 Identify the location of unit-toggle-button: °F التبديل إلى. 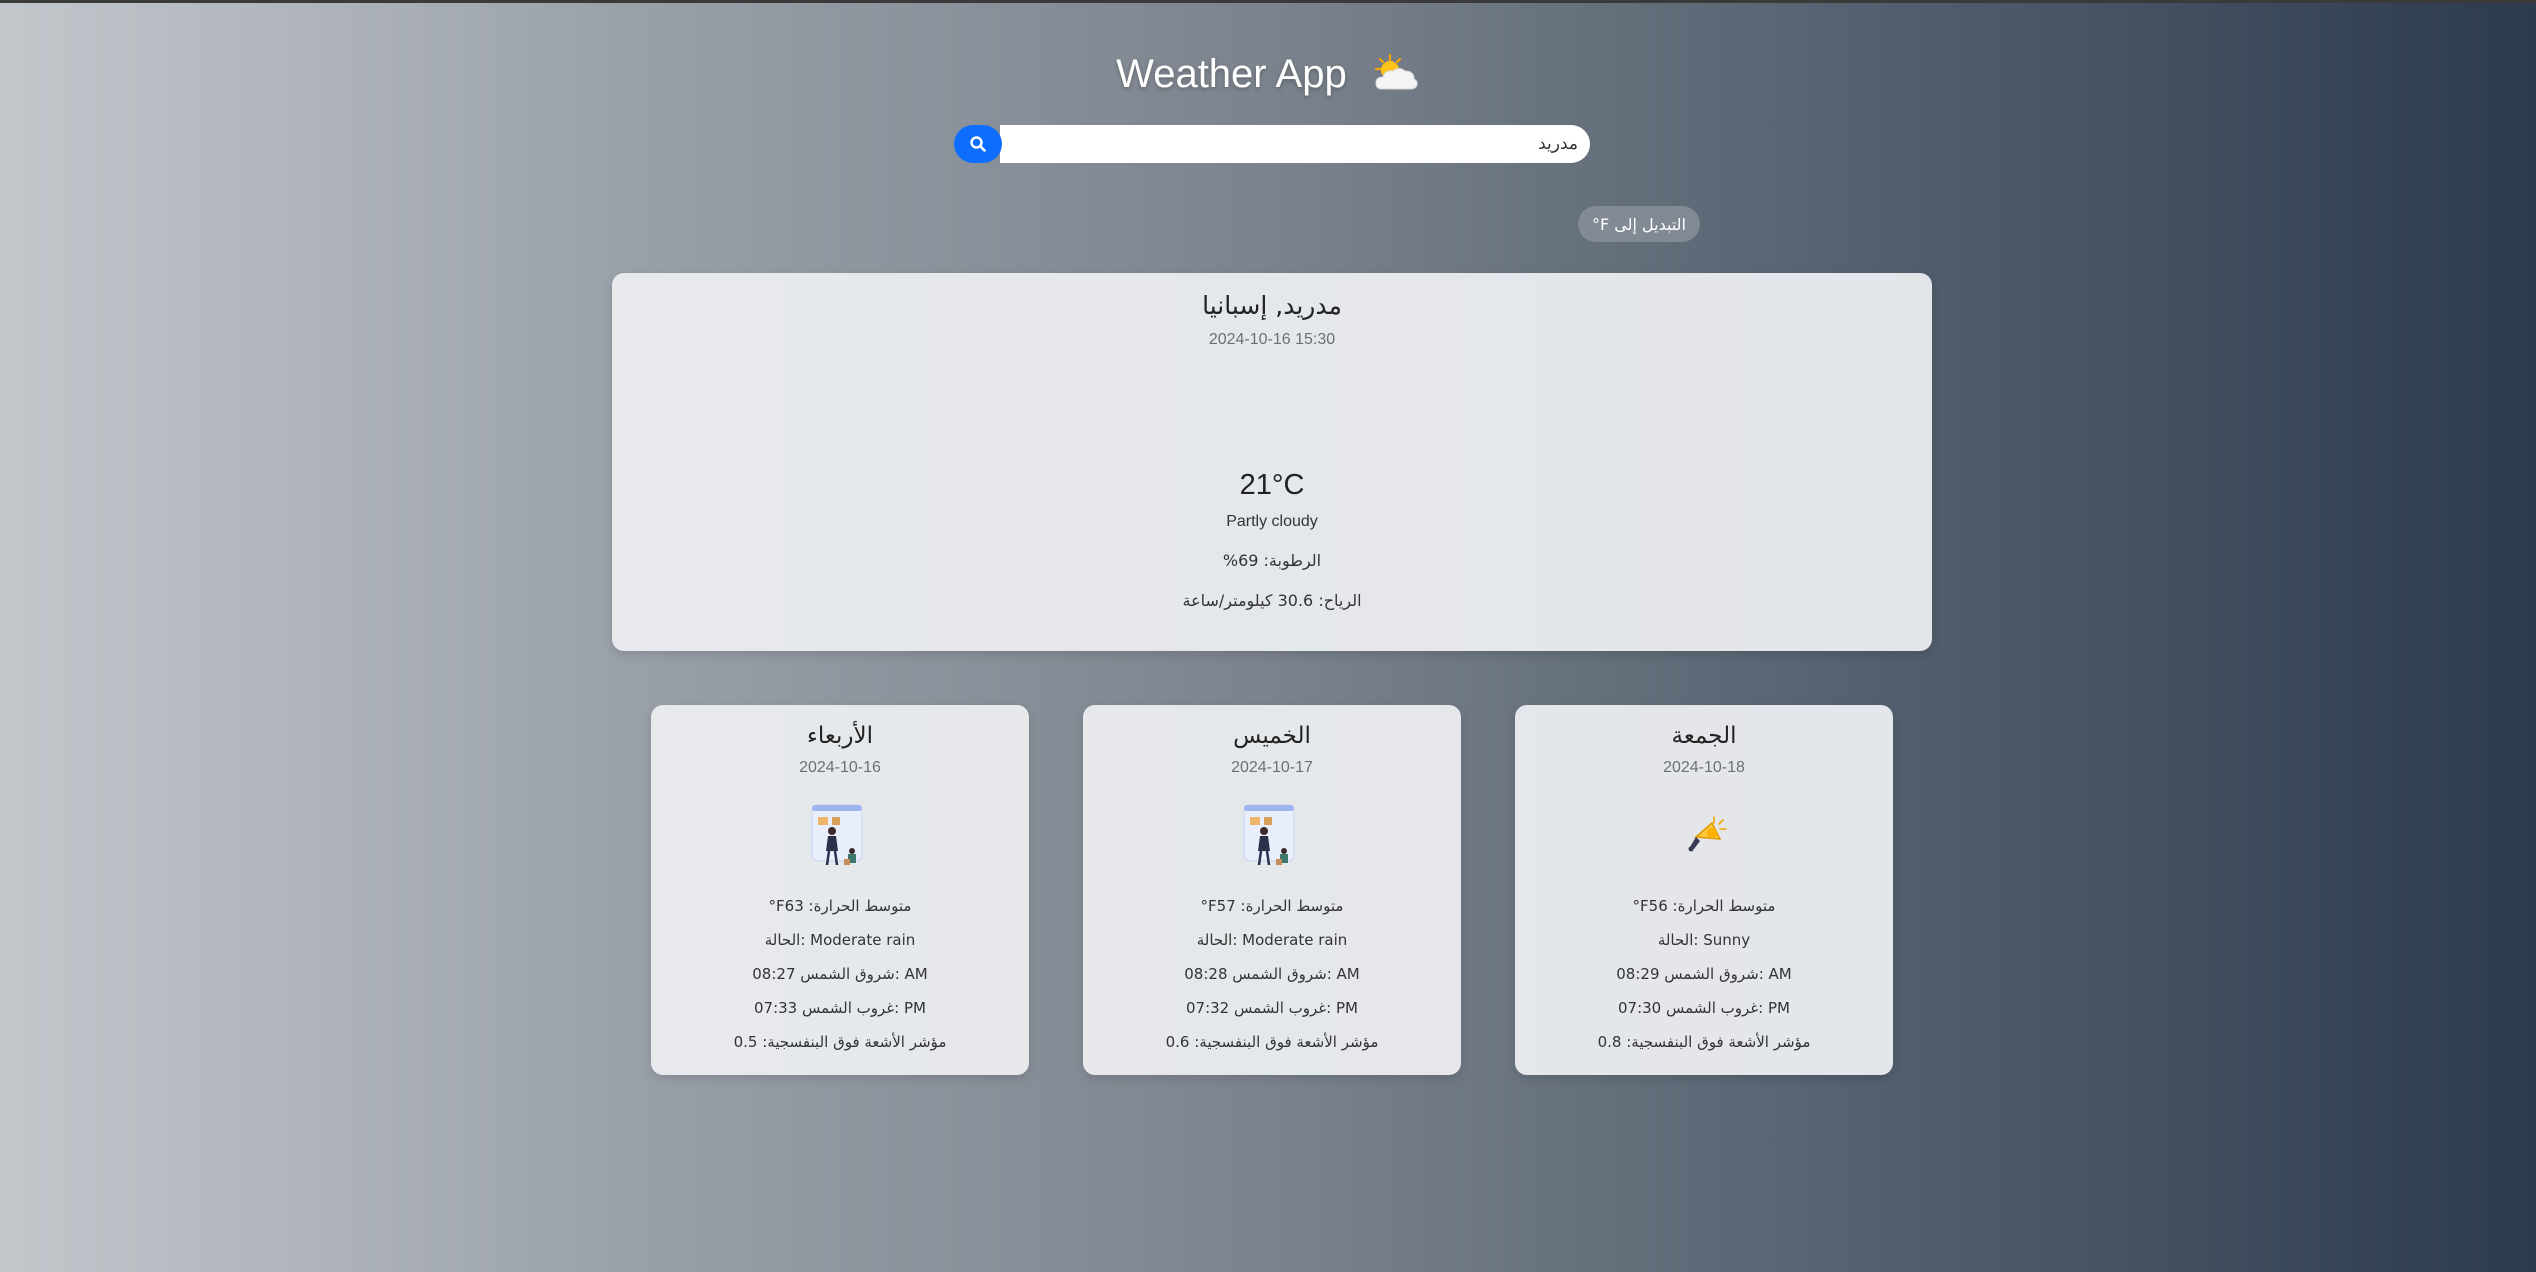
(1639, 224).